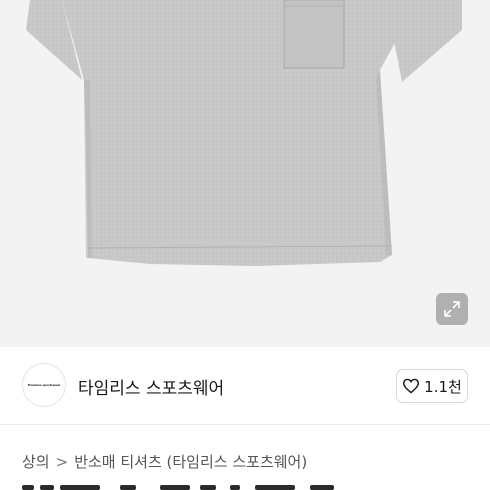  What do you see at coordinates (36, 461) in the screenshot?
I see `breadcrumb-category: 상의` at bounding box center [36, 461].